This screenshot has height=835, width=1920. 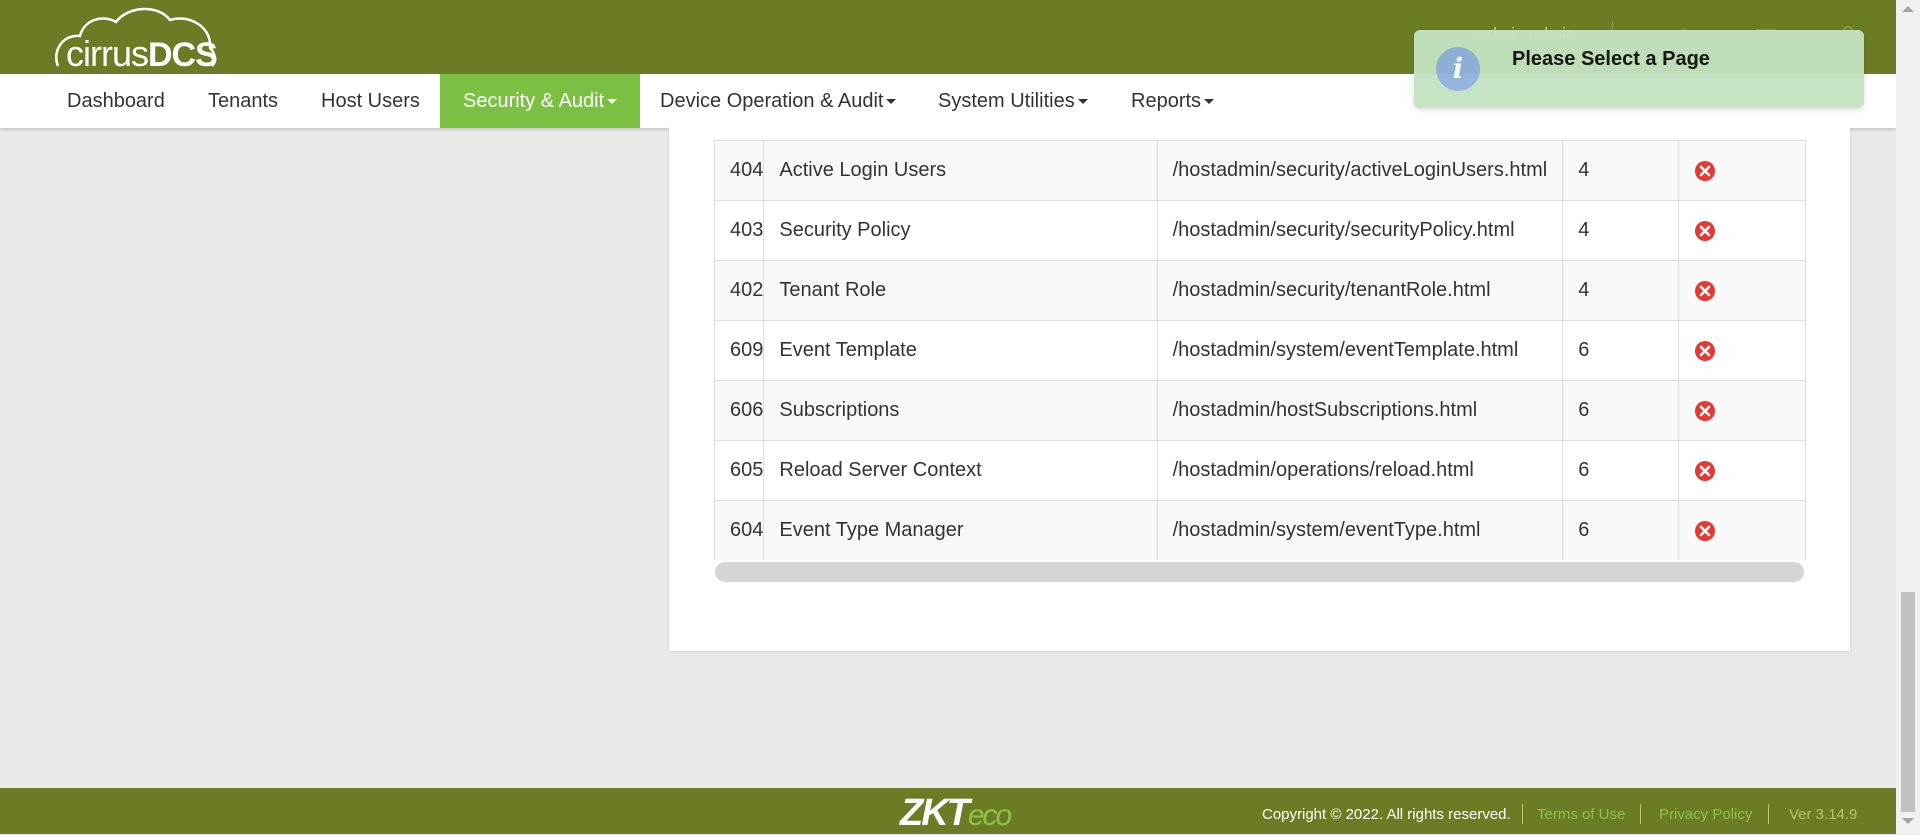 What do you see at coordinates (116, 101) in the screenshot?
I see `nav-dashboard: Dashboard` at bounding box center [116, 101].